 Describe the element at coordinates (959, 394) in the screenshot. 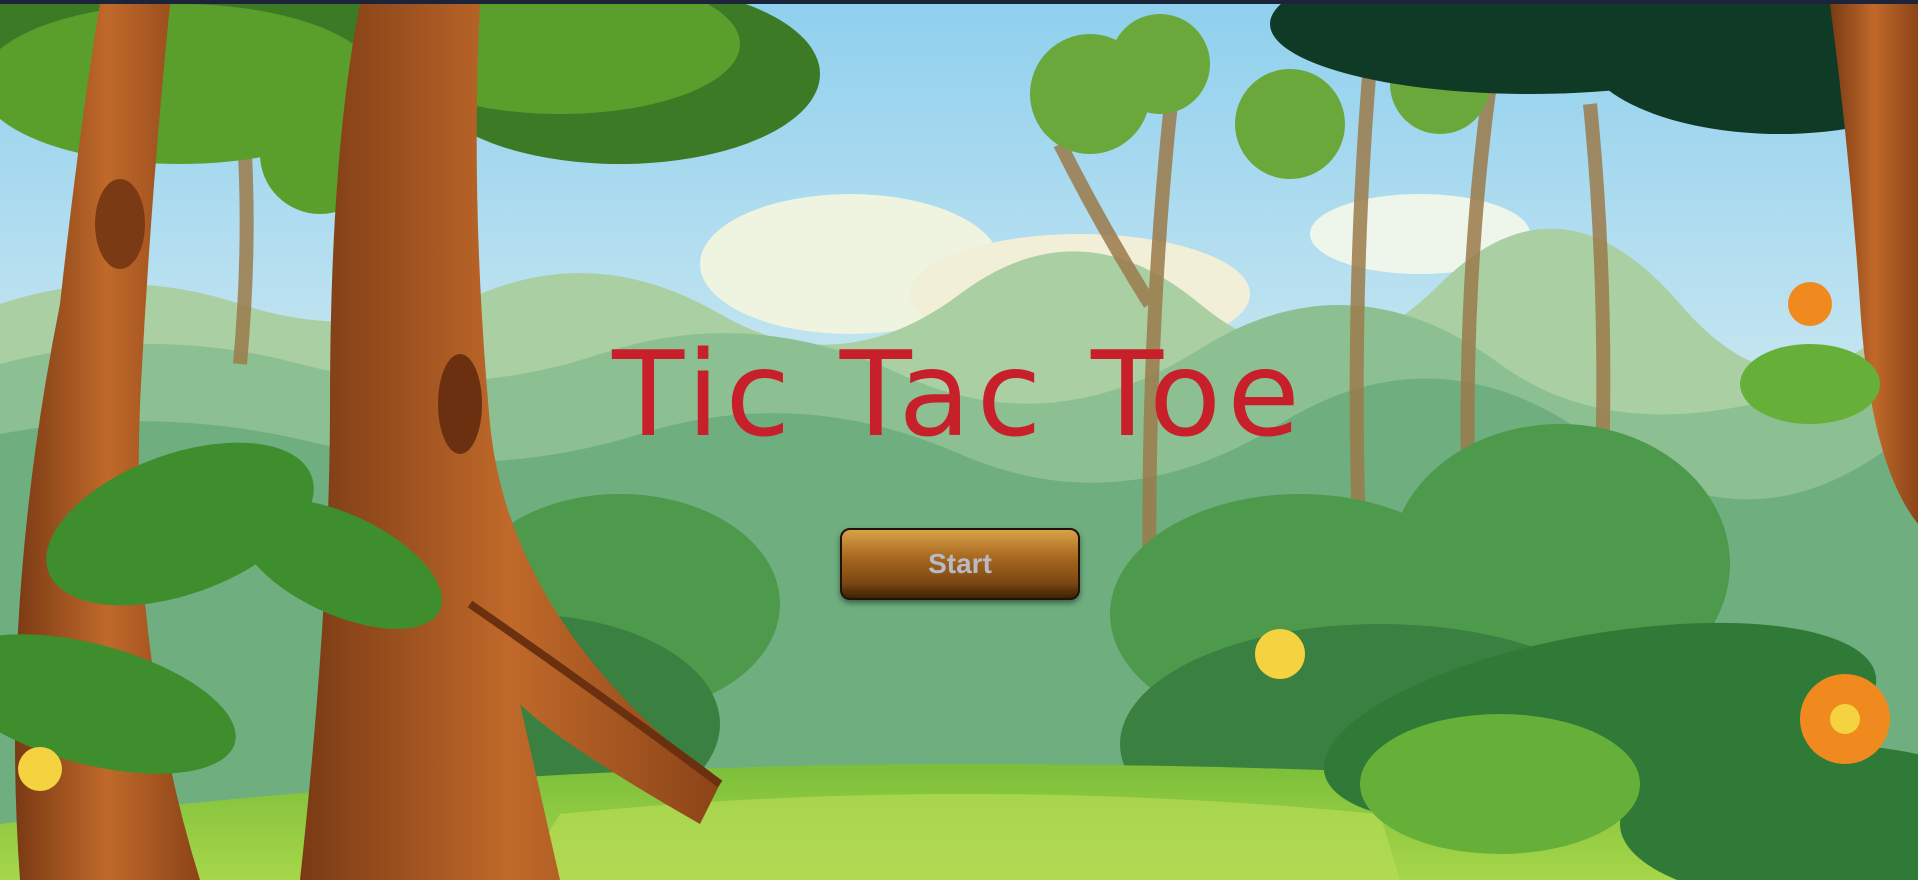

I see `game-title: Tic Tac Toe` at that location.